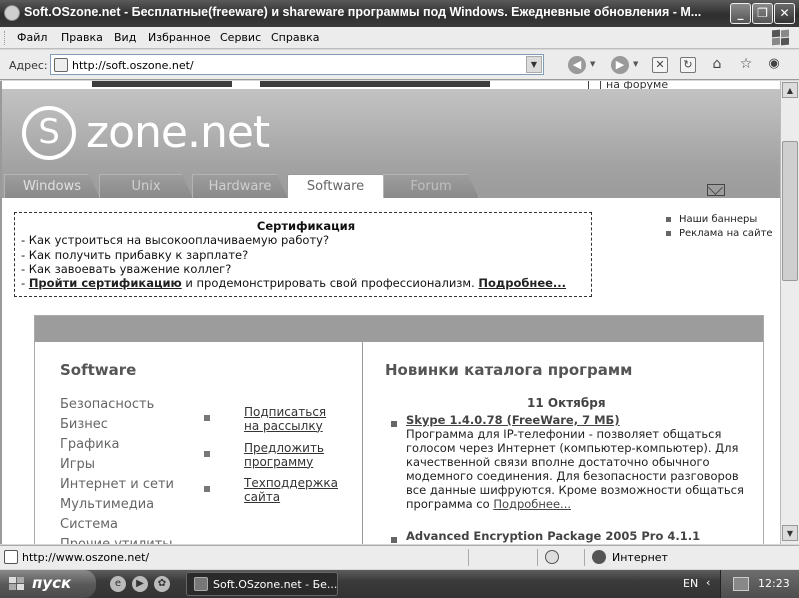 The image size is (799, 598). I want to click on media-icon: ◉, so click(774, 65).